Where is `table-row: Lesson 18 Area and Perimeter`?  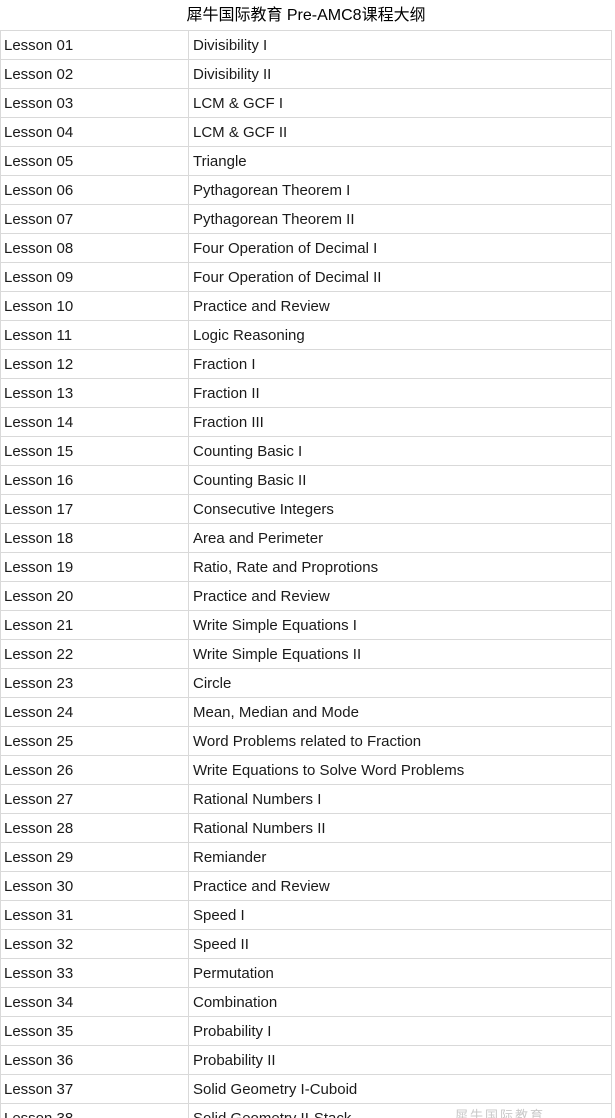 table-row: Lesson 18 Area and Perimeter is located at coordinates (306, 538).